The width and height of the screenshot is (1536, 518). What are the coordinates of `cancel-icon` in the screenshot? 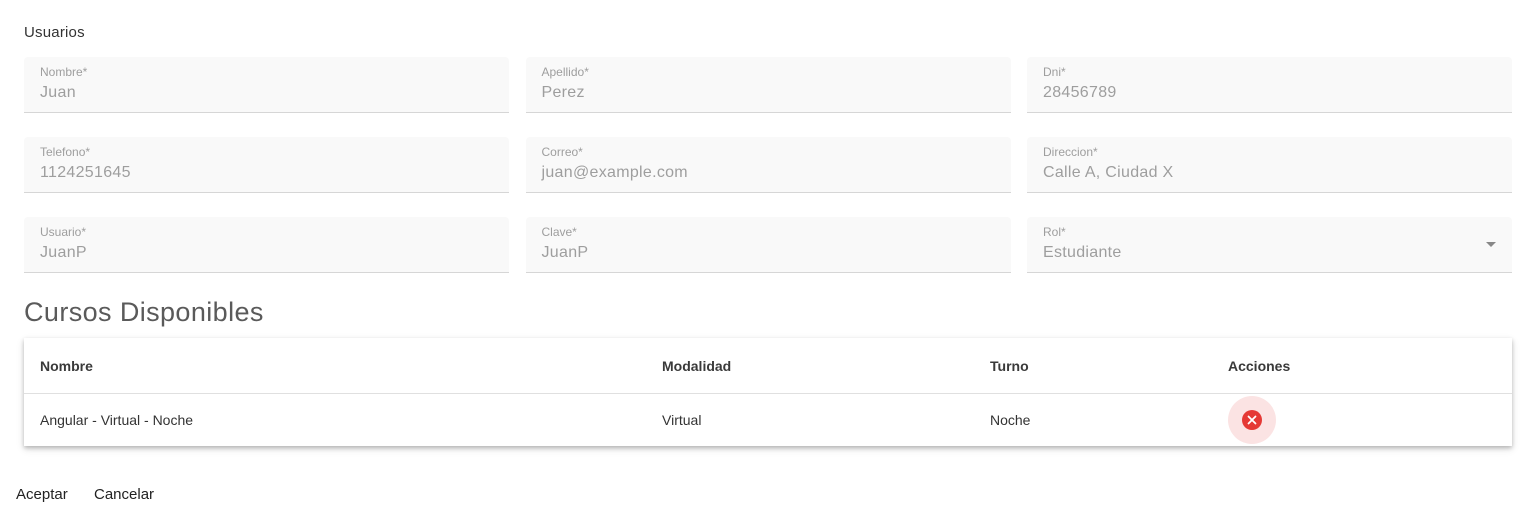 It's located at (1252, 420).